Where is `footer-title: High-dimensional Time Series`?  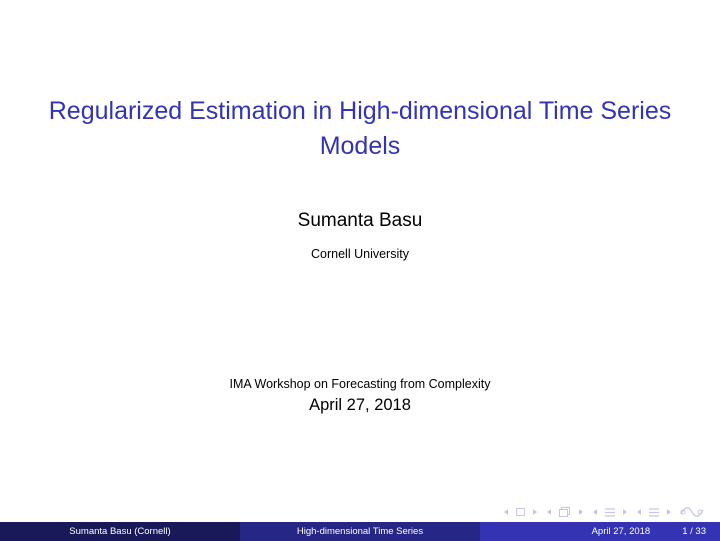
footer-title: High-dimensional Time Series is located at coordinates (360, 531).